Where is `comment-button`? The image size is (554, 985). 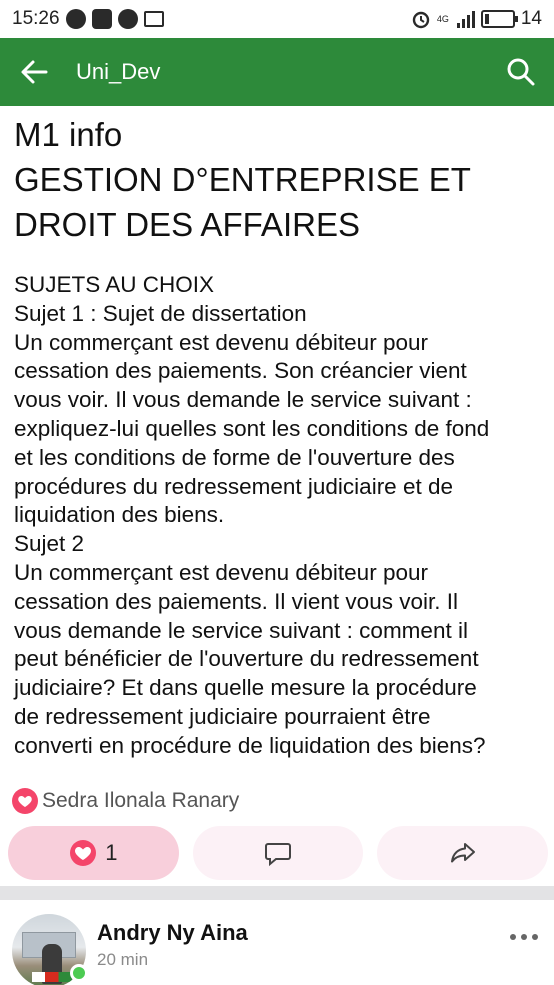
comment-button is located at coordinates (278, 853).